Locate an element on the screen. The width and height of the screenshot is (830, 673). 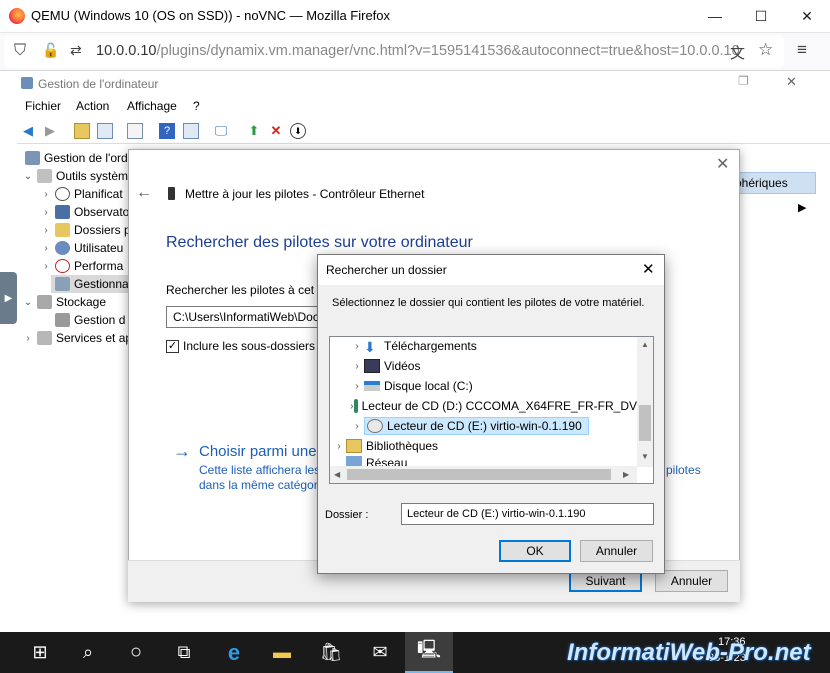
shared-folder-icon is located at coordinates (62, 230).